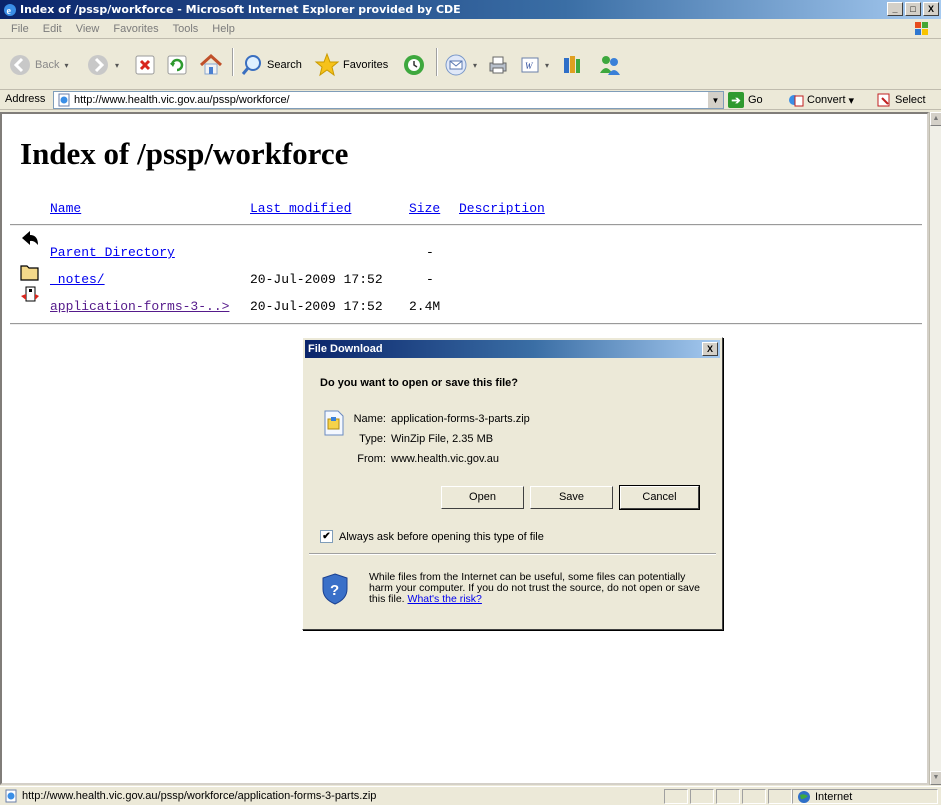 This screenshot has width=941, height=805. Describe the element at coordinates (921, 28) in the screenshot. I see `windows-logo-icon` at that location.